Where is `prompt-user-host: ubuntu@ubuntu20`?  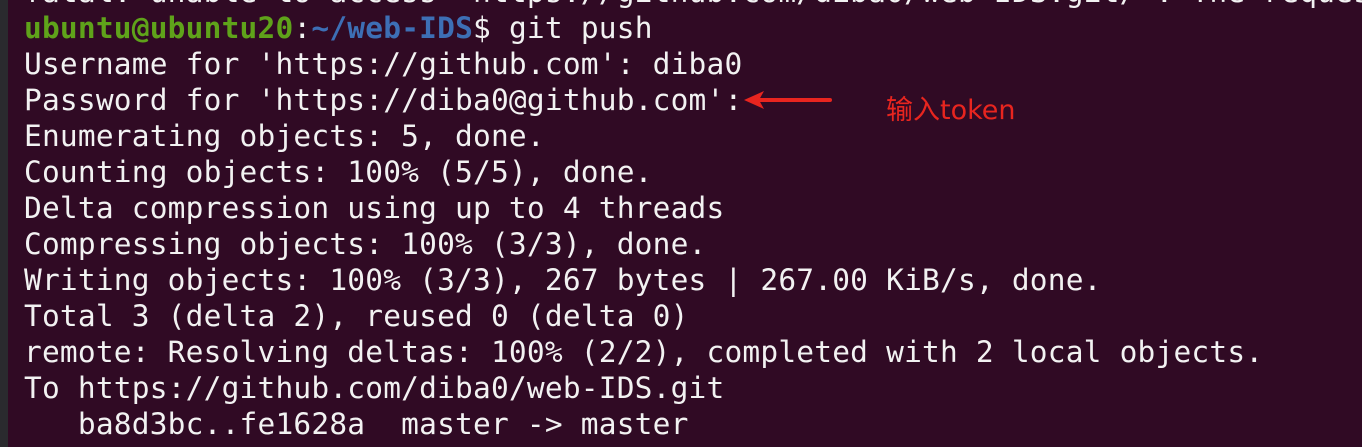 prompt-user-host: ubuntu@ubuntu20 is located at coordinates (159, 28).